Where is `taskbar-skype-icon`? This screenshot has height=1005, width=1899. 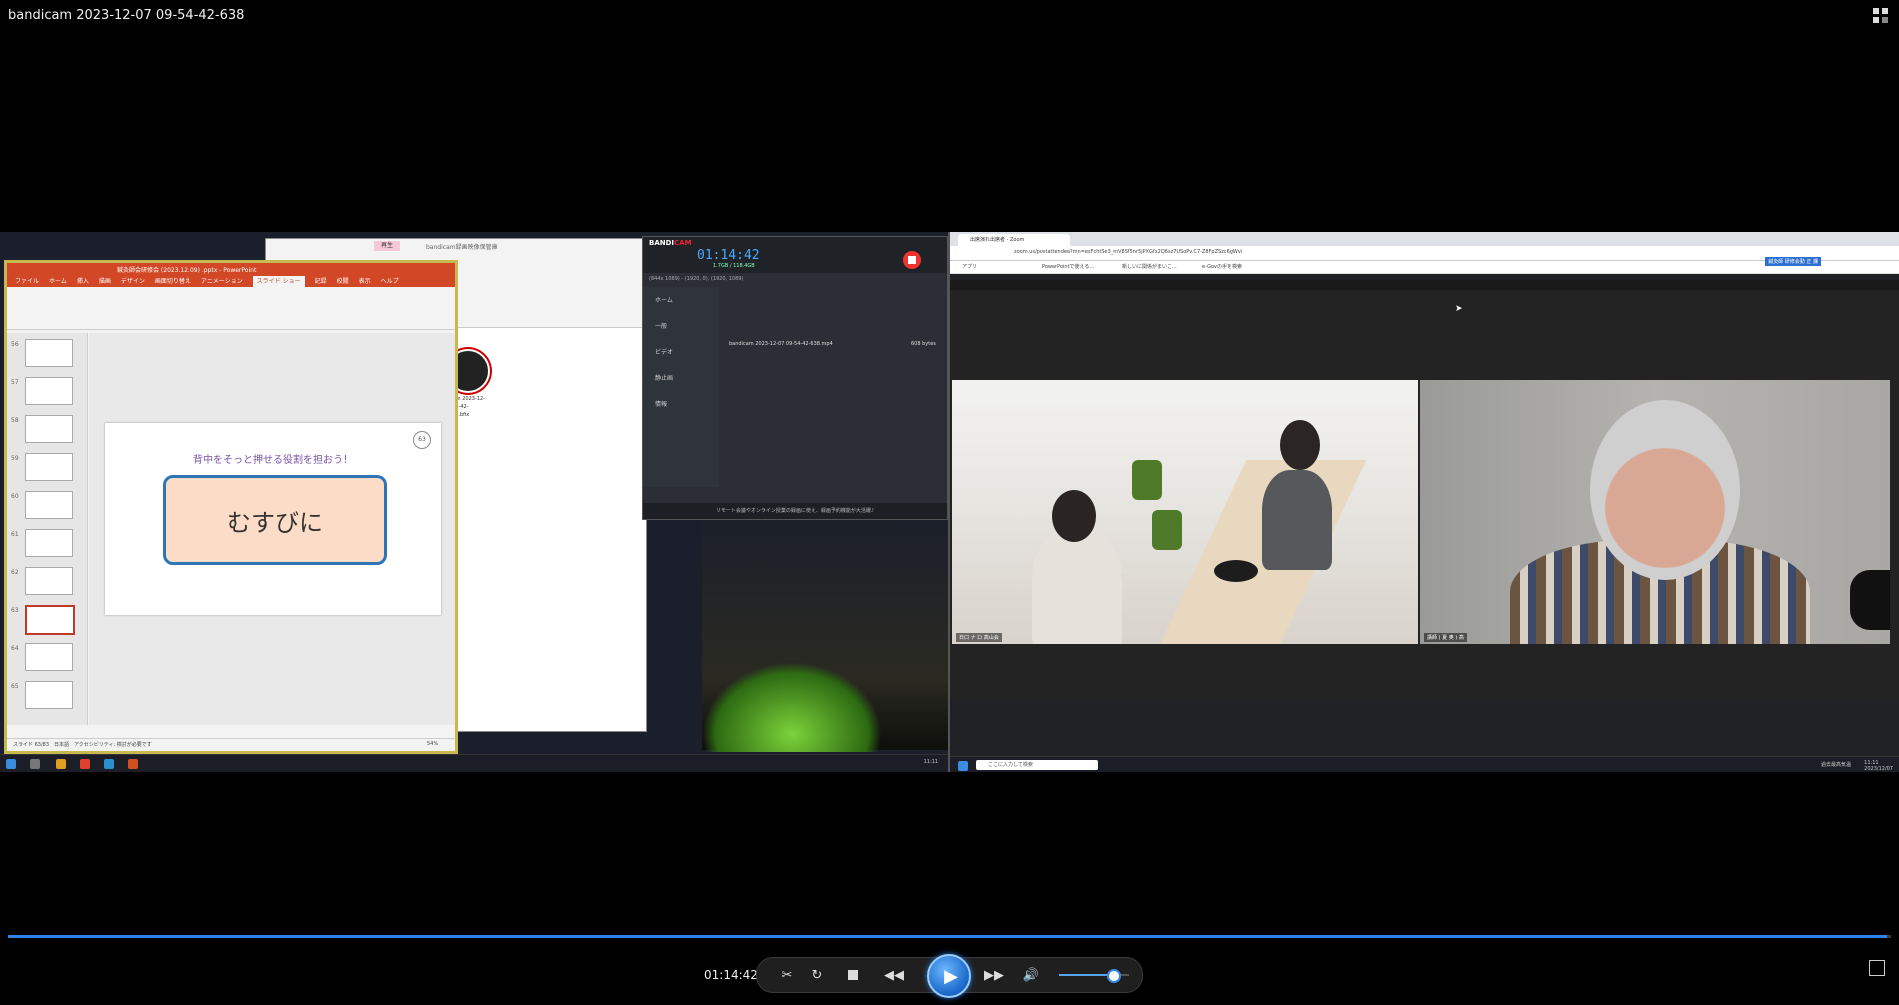 taskbar-skype-icon is located at coordinates (109, 764).